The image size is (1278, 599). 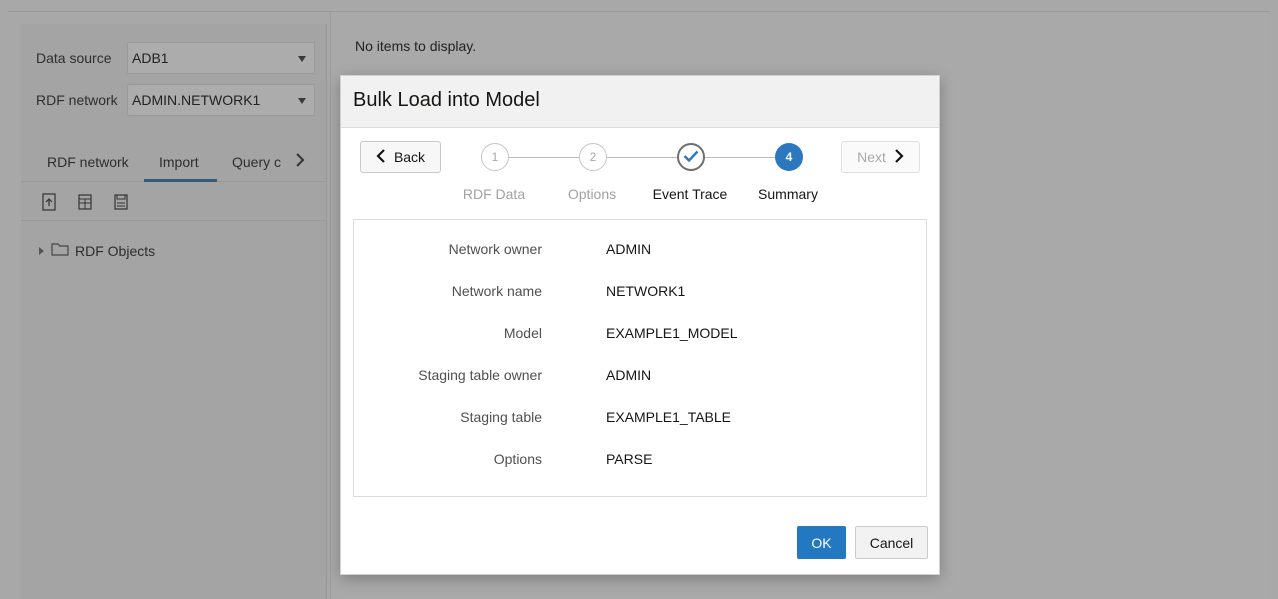 I want to click on table-import-icon, so click(x=85, y=202).